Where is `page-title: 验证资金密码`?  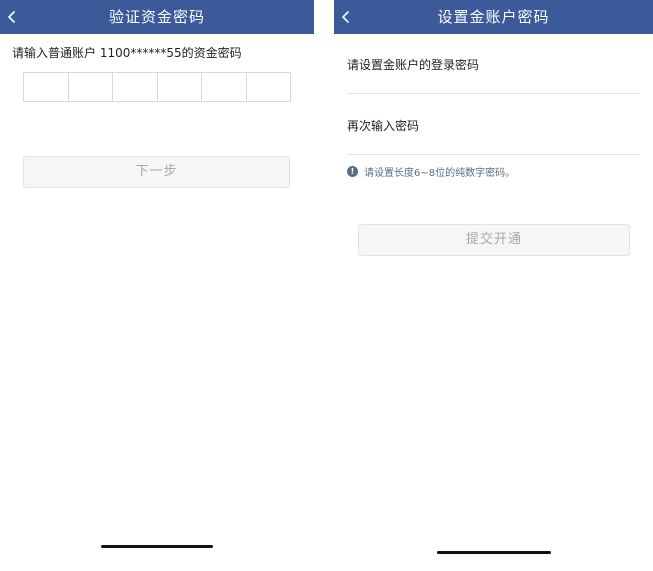 page-title: 验证资金密码 is located at coordinates (156, 17).